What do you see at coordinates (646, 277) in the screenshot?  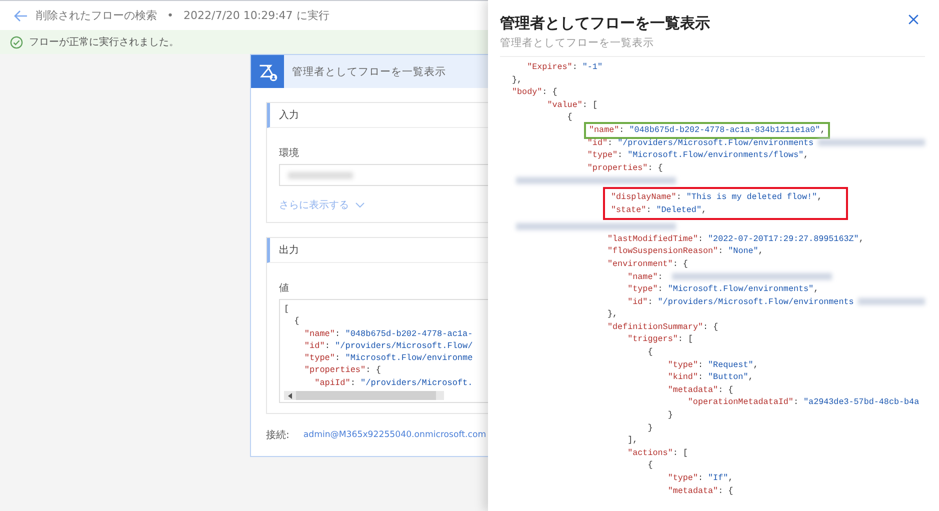 I see `code-line: "name":` at bounding box center [646, 277].